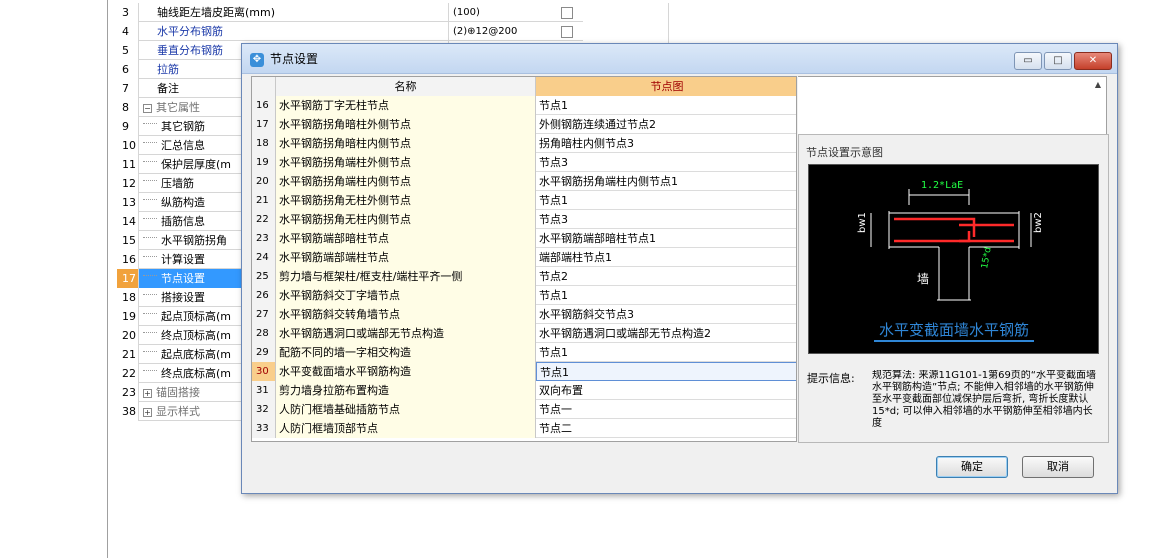 This screenshot has height=558, width=1153. I want to click on dialog-titlebar: ✥ 节点设置 ▭ □ ✕, so click(679, 59).